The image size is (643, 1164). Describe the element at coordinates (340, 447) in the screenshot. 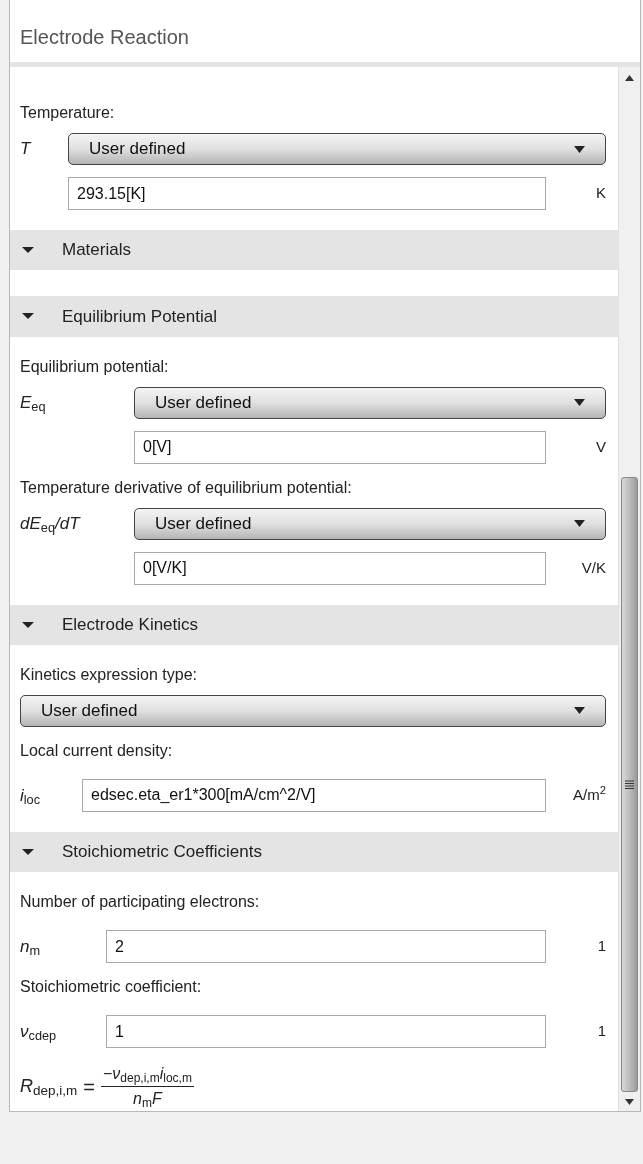

I see `input-field: 0[V]` at that location.